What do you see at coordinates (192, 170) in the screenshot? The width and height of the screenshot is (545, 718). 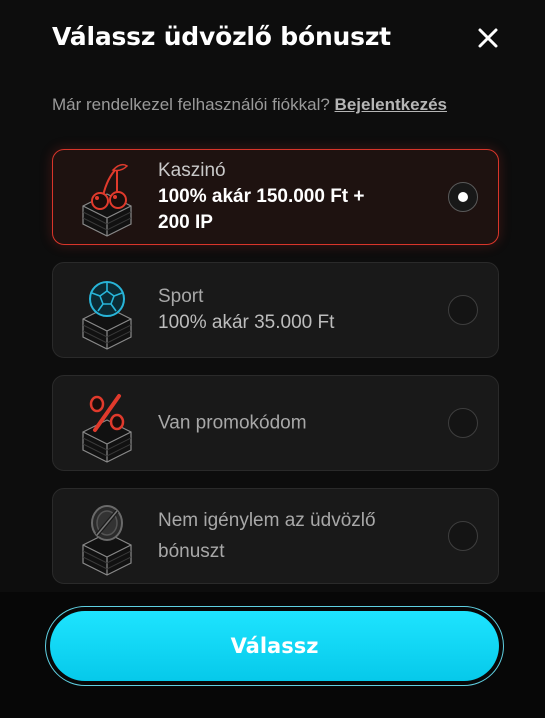 I see `option-title: Kaszinó` at bounding box center [192, 170].